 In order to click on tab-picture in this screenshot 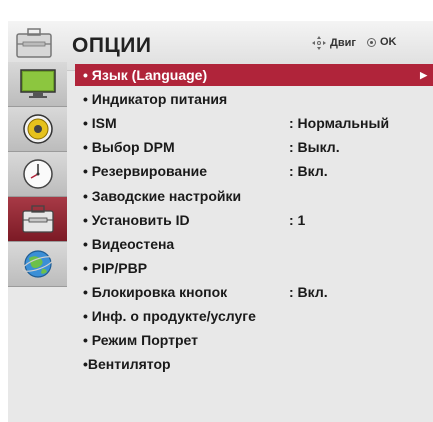, I will do `click(37, 84)`.